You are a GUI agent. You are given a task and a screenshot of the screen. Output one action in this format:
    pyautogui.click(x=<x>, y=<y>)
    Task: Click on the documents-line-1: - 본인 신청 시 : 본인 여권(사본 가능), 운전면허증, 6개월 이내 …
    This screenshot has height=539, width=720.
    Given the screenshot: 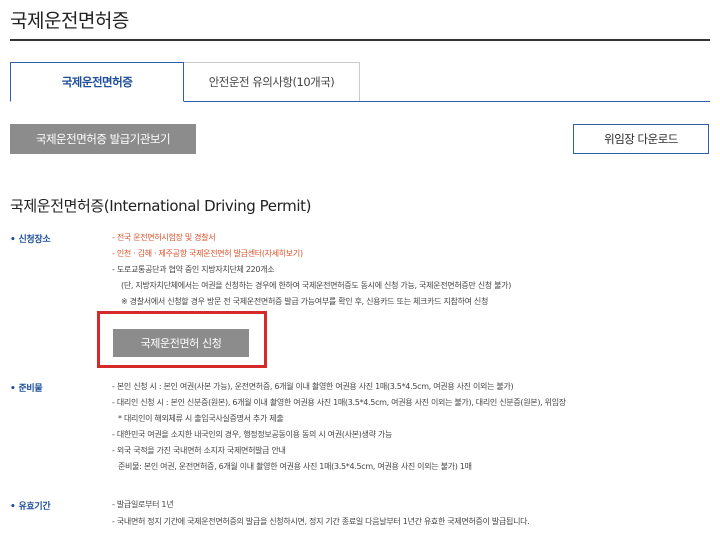 What is the action you would take?
    pyautogui.click(x=313, y=386)
    